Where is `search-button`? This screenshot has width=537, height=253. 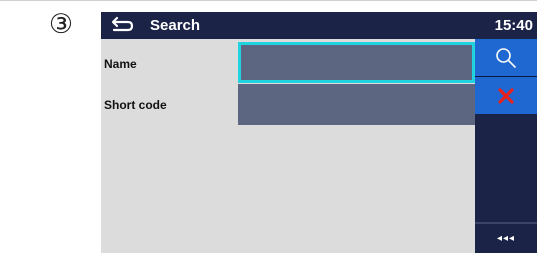 search-button is located at coordinates (506, 57).